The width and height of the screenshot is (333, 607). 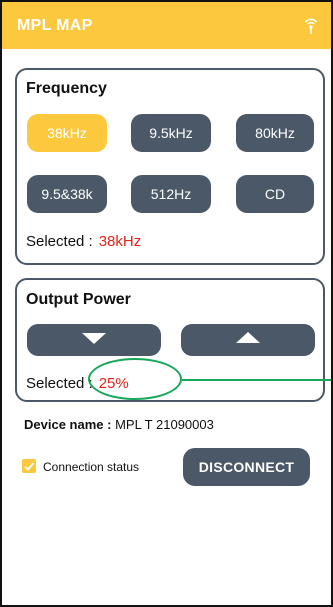 I want to click on power-increase-button, so click(x=248, y=340).